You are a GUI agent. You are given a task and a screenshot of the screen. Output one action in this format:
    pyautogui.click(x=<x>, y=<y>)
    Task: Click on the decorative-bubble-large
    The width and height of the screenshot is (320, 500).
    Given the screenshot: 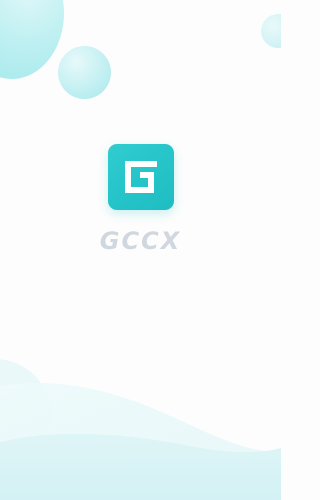 What is the action you would take?
    pyautogui.click(x=32, y=39)
    